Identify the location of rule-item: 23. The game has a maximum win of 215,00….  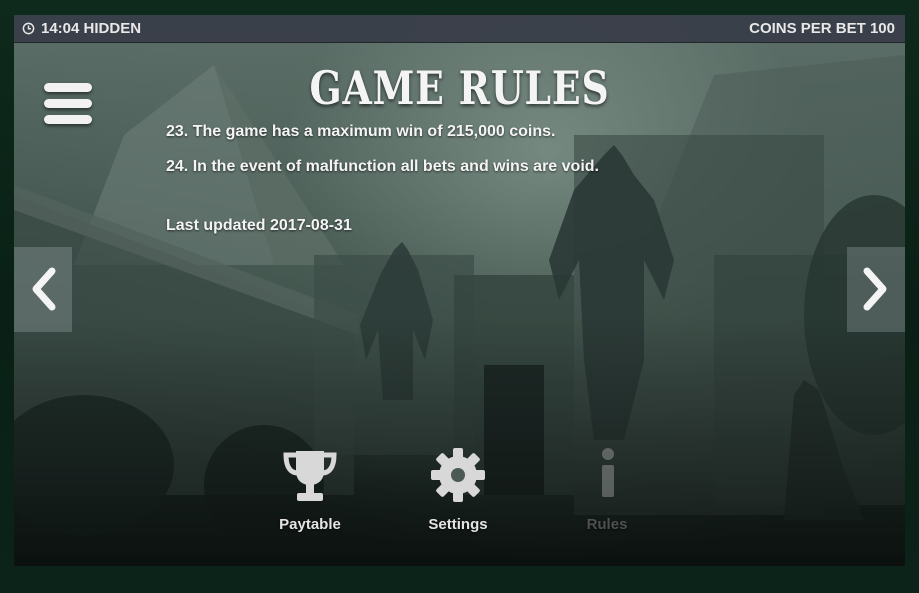
(361, 131).